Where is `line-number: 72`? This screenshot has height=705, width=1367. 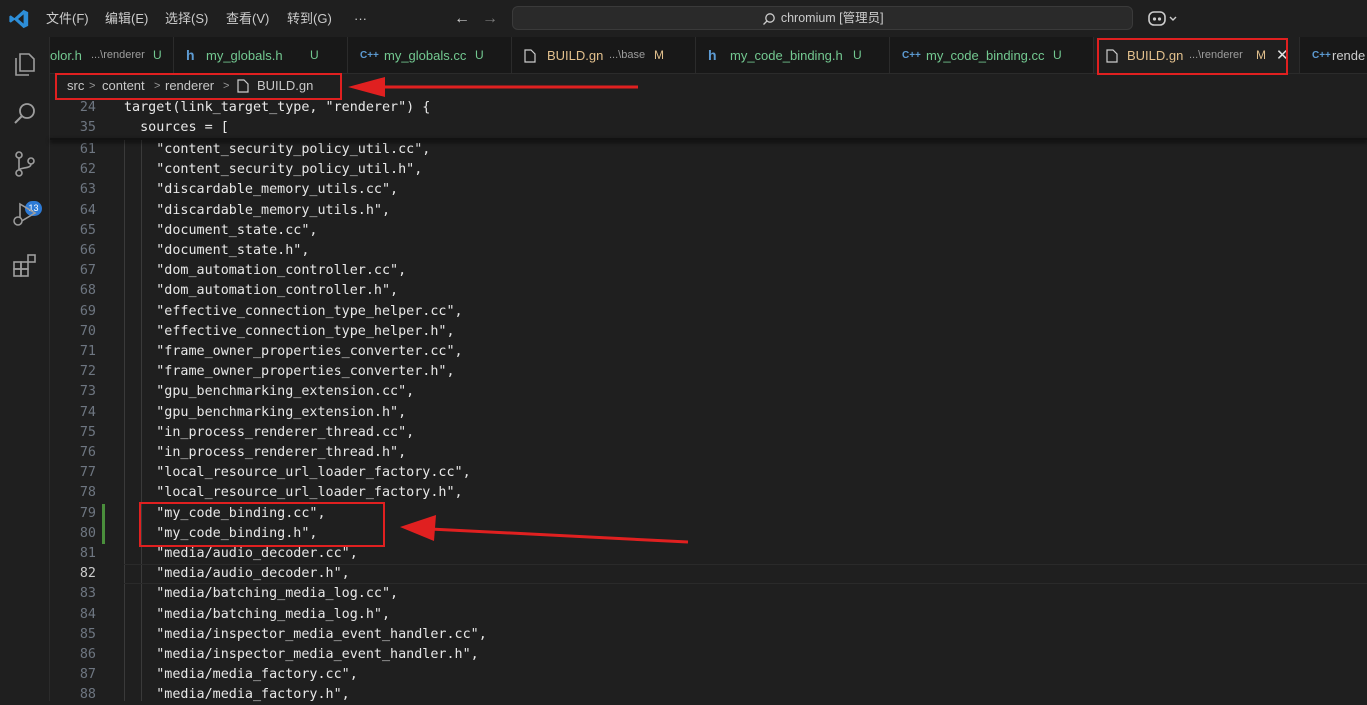 line-number: 72 is located at coordinates (87, 372).